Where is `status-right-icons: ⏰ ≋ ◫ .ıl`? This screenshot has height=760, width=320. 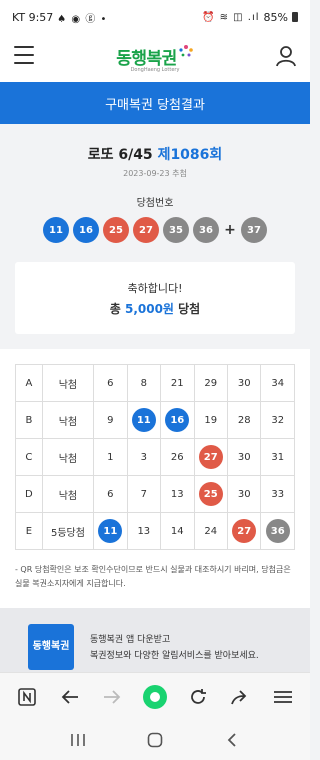 status-right-icons: ⏰ ≋ ◫ .ıl is located at coordinates (230, 17).